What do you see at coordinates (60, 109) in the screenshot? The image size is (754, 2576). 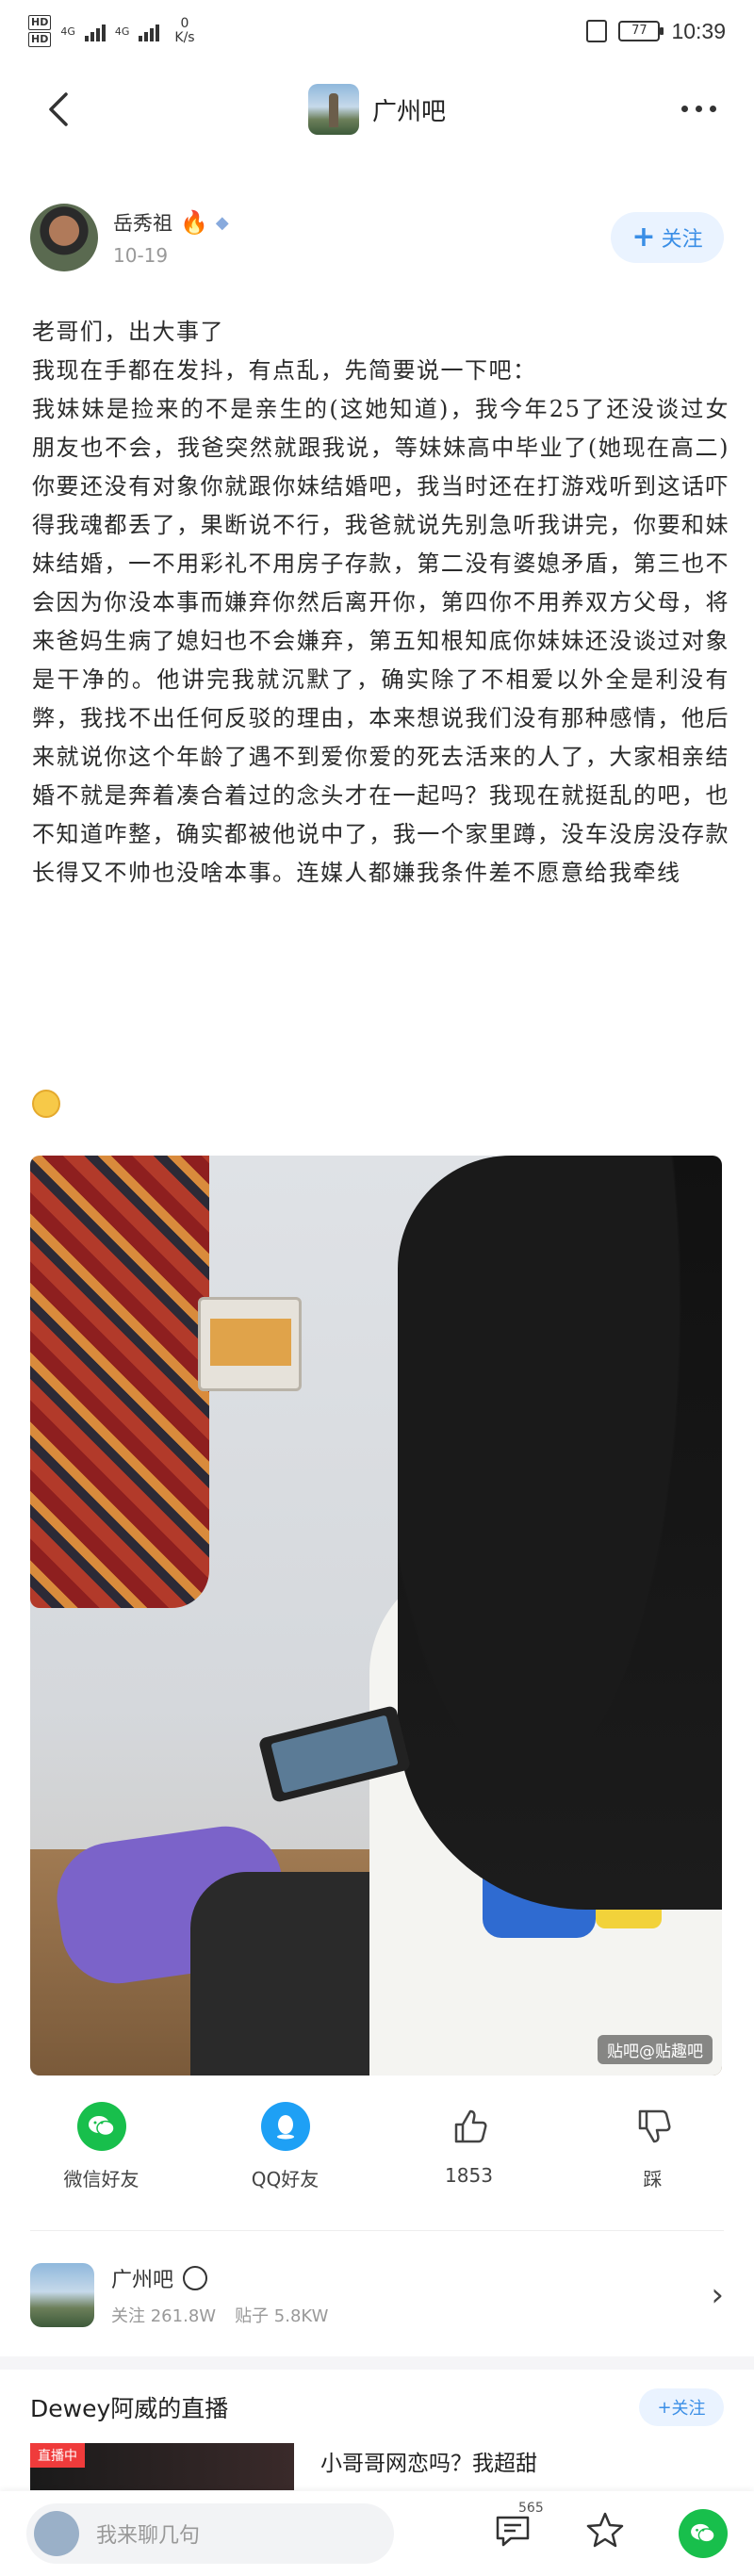 I see `back-arrow-icon` at bounding box center [60, 109].